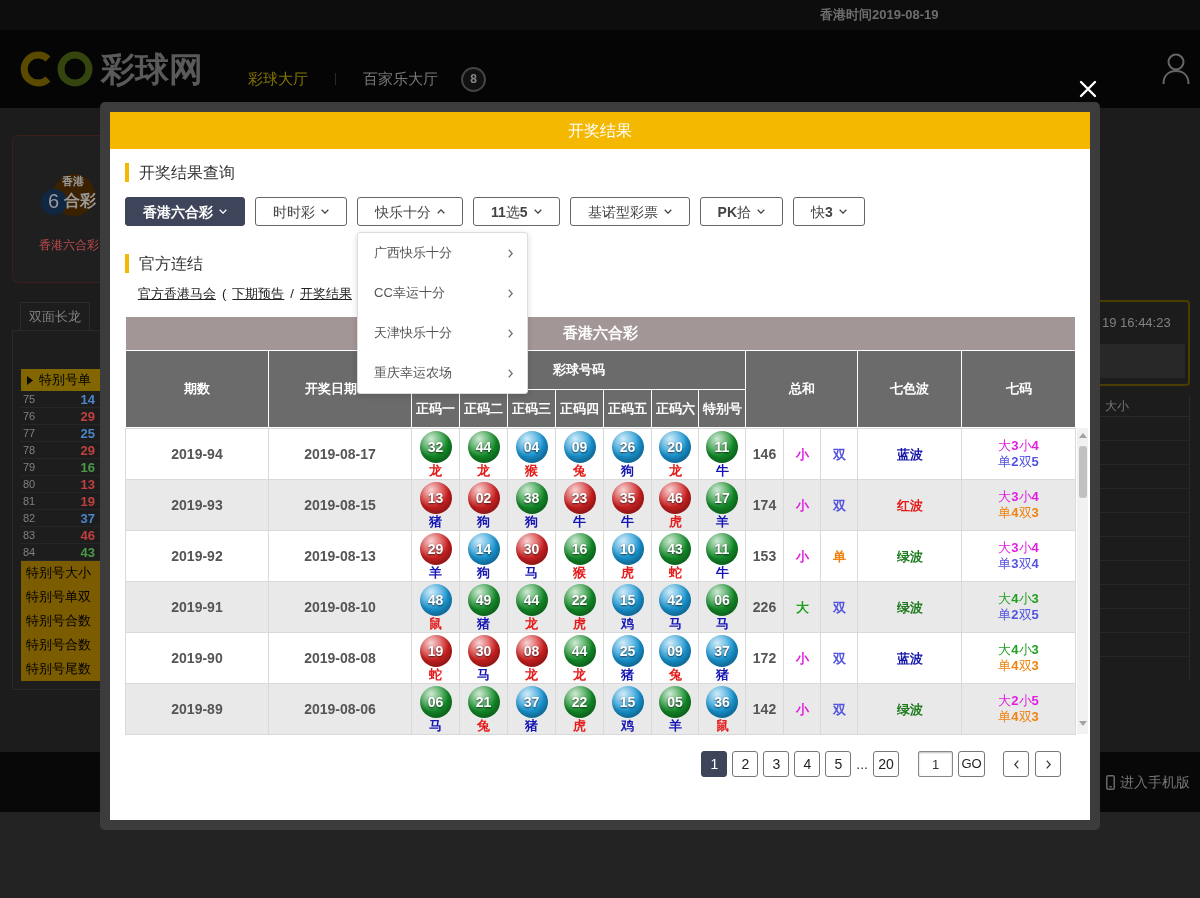  What do you see at coordinates (1018, 615) in the screenshot?
I see `table-cell: 单2双5` at bounding box center [1018, 615].